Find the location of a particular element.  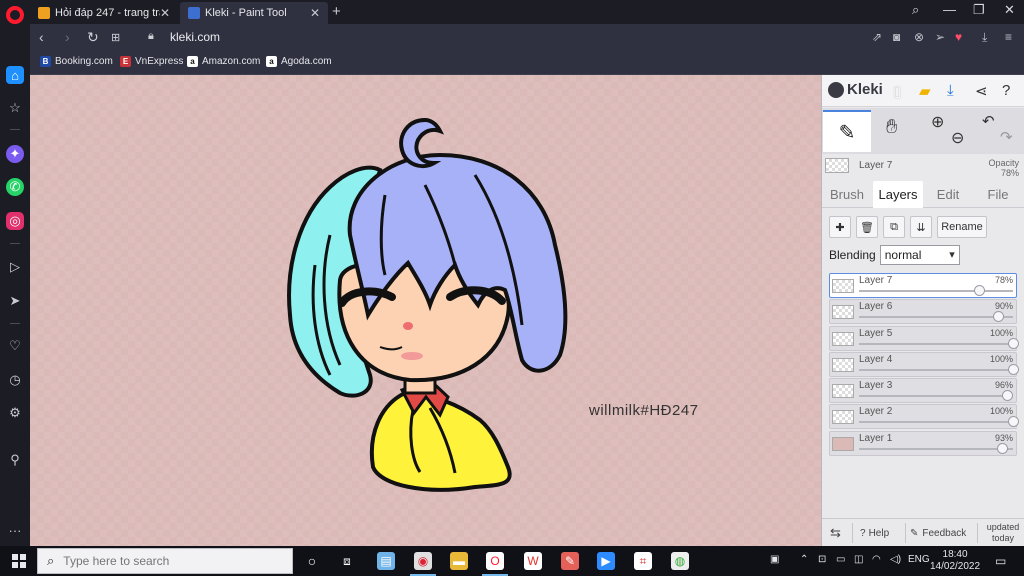

file-explorer-icon: ▬ is located at coordinates (459, 561).